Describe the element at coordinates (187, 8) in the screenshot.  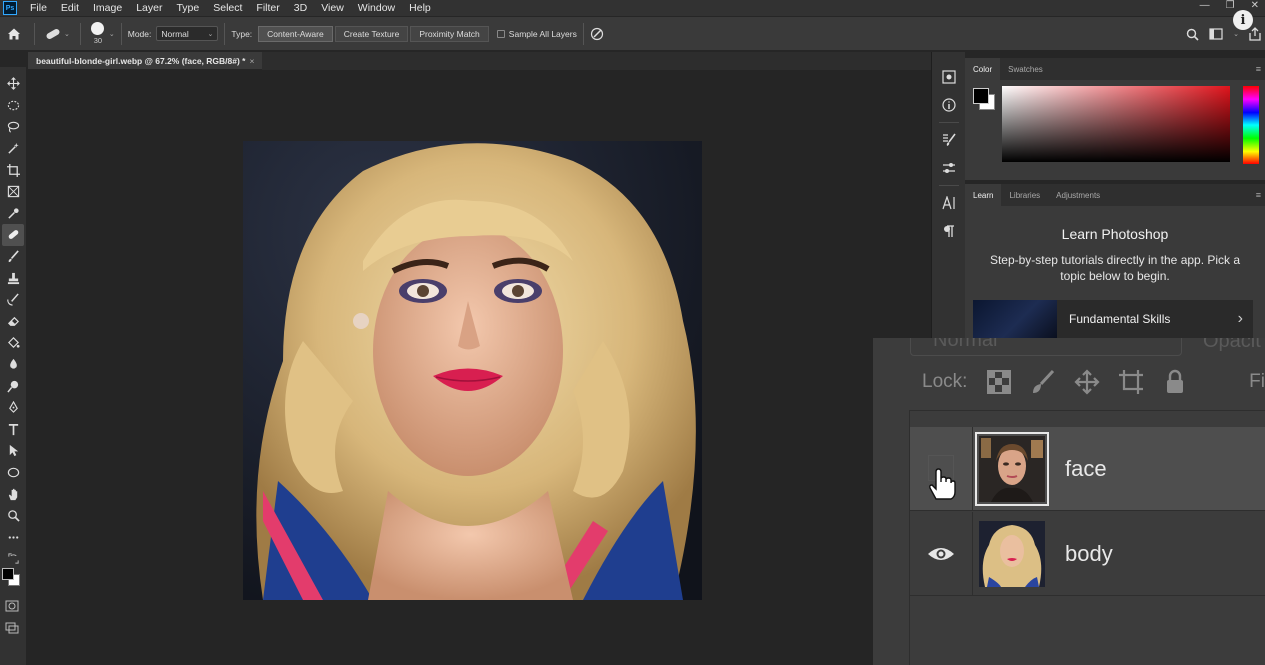
I see `menu-type: Type` at that location.